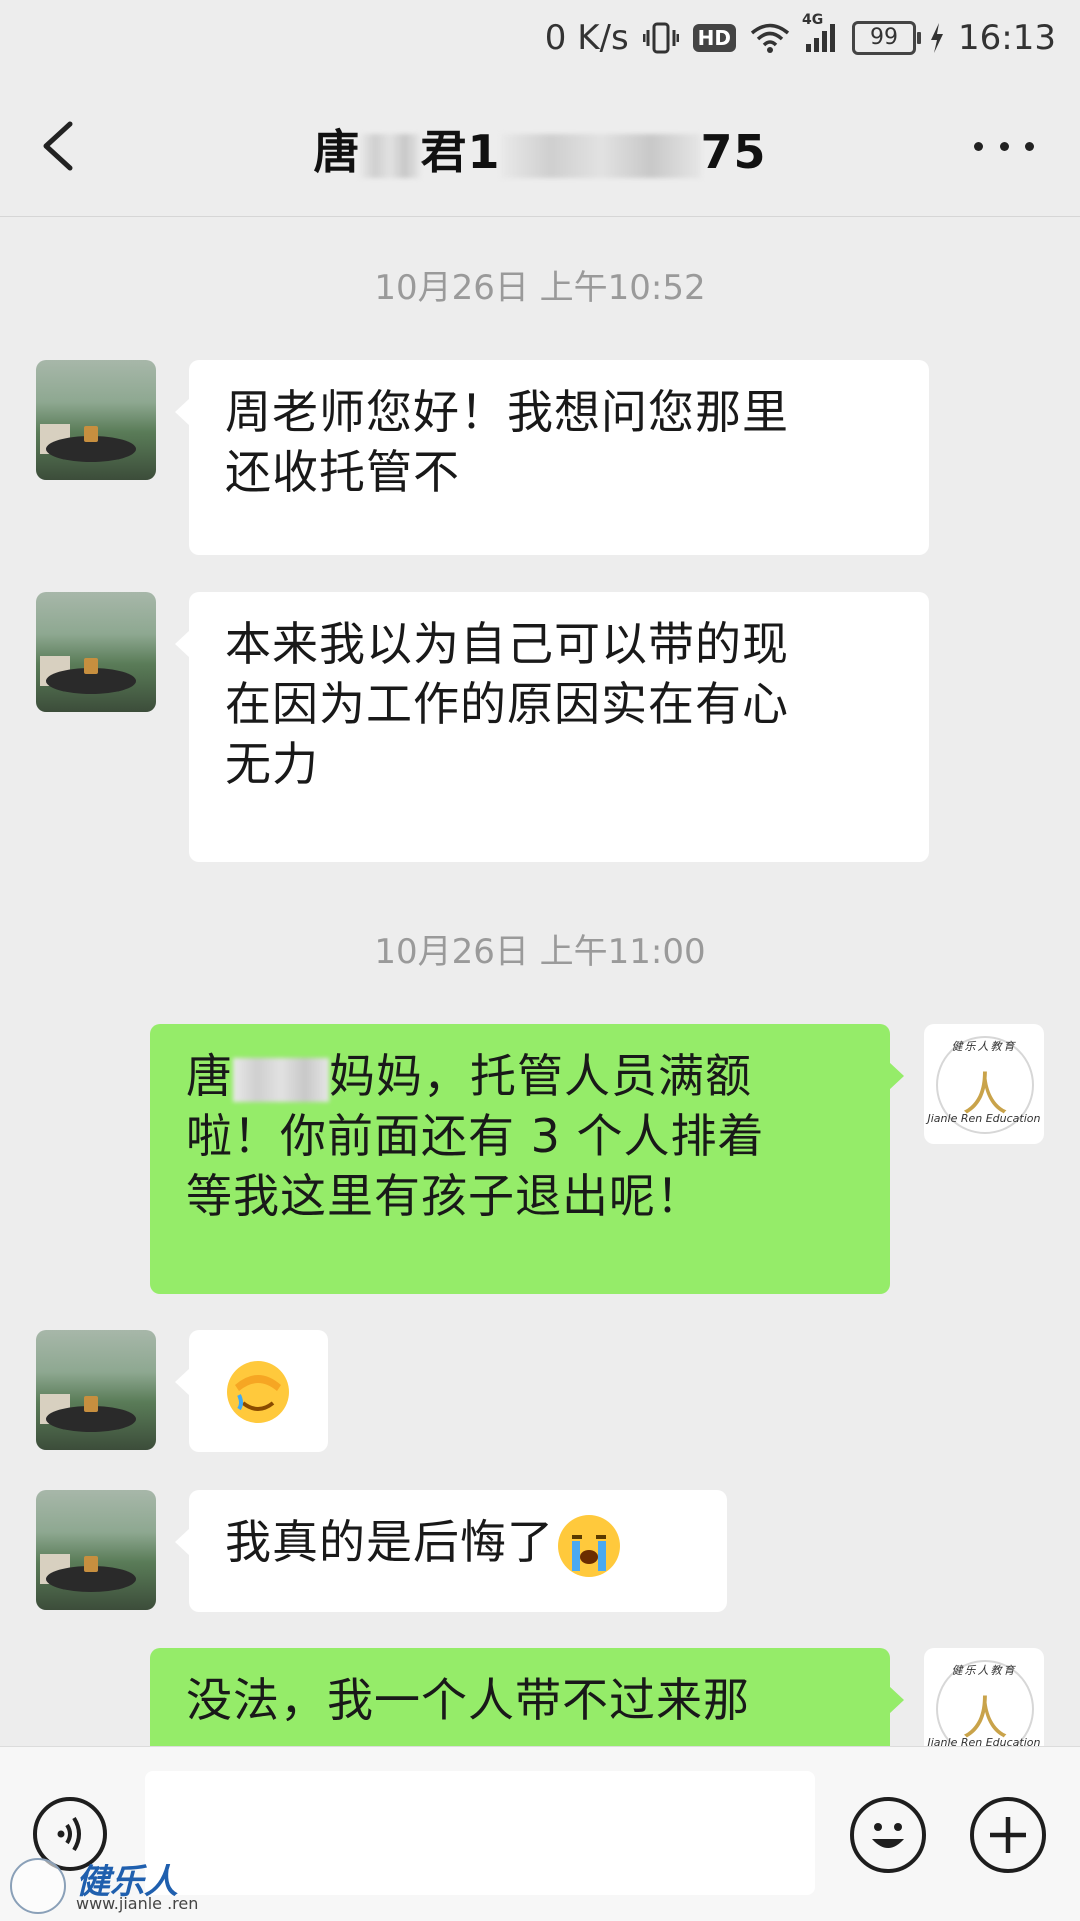 The image size is (1080, 1921). What do you see at coordinates (258, 1391) in the screenshot?
I see `facepalm-emoji-icon` at bounding box center [258, 1391].